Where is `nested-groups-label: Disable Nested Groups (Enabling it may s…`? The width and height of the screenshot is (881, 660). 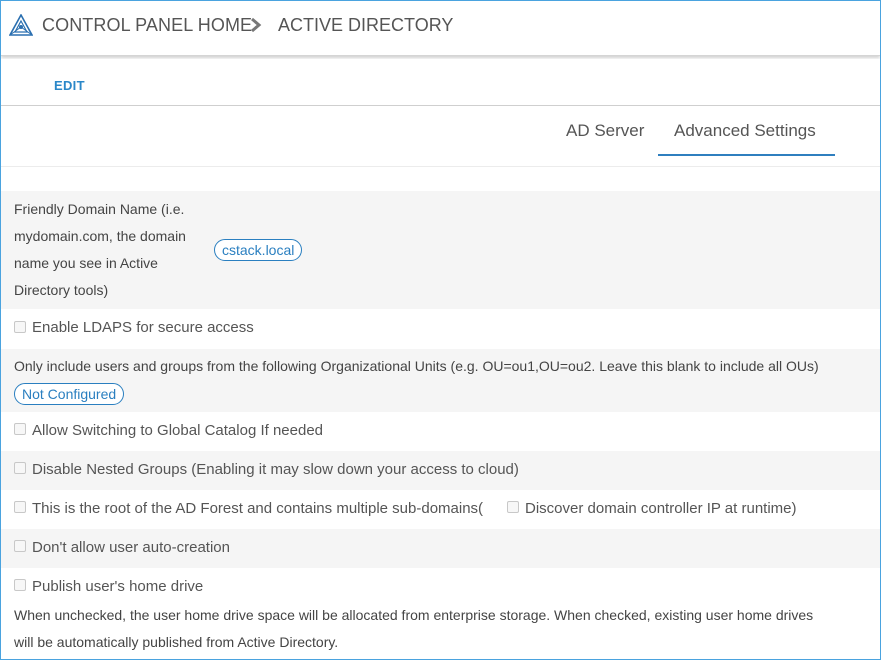
nested-groups-label: Disable Nested Groups (Enabling it may s… is located at coordinates (275, 469).